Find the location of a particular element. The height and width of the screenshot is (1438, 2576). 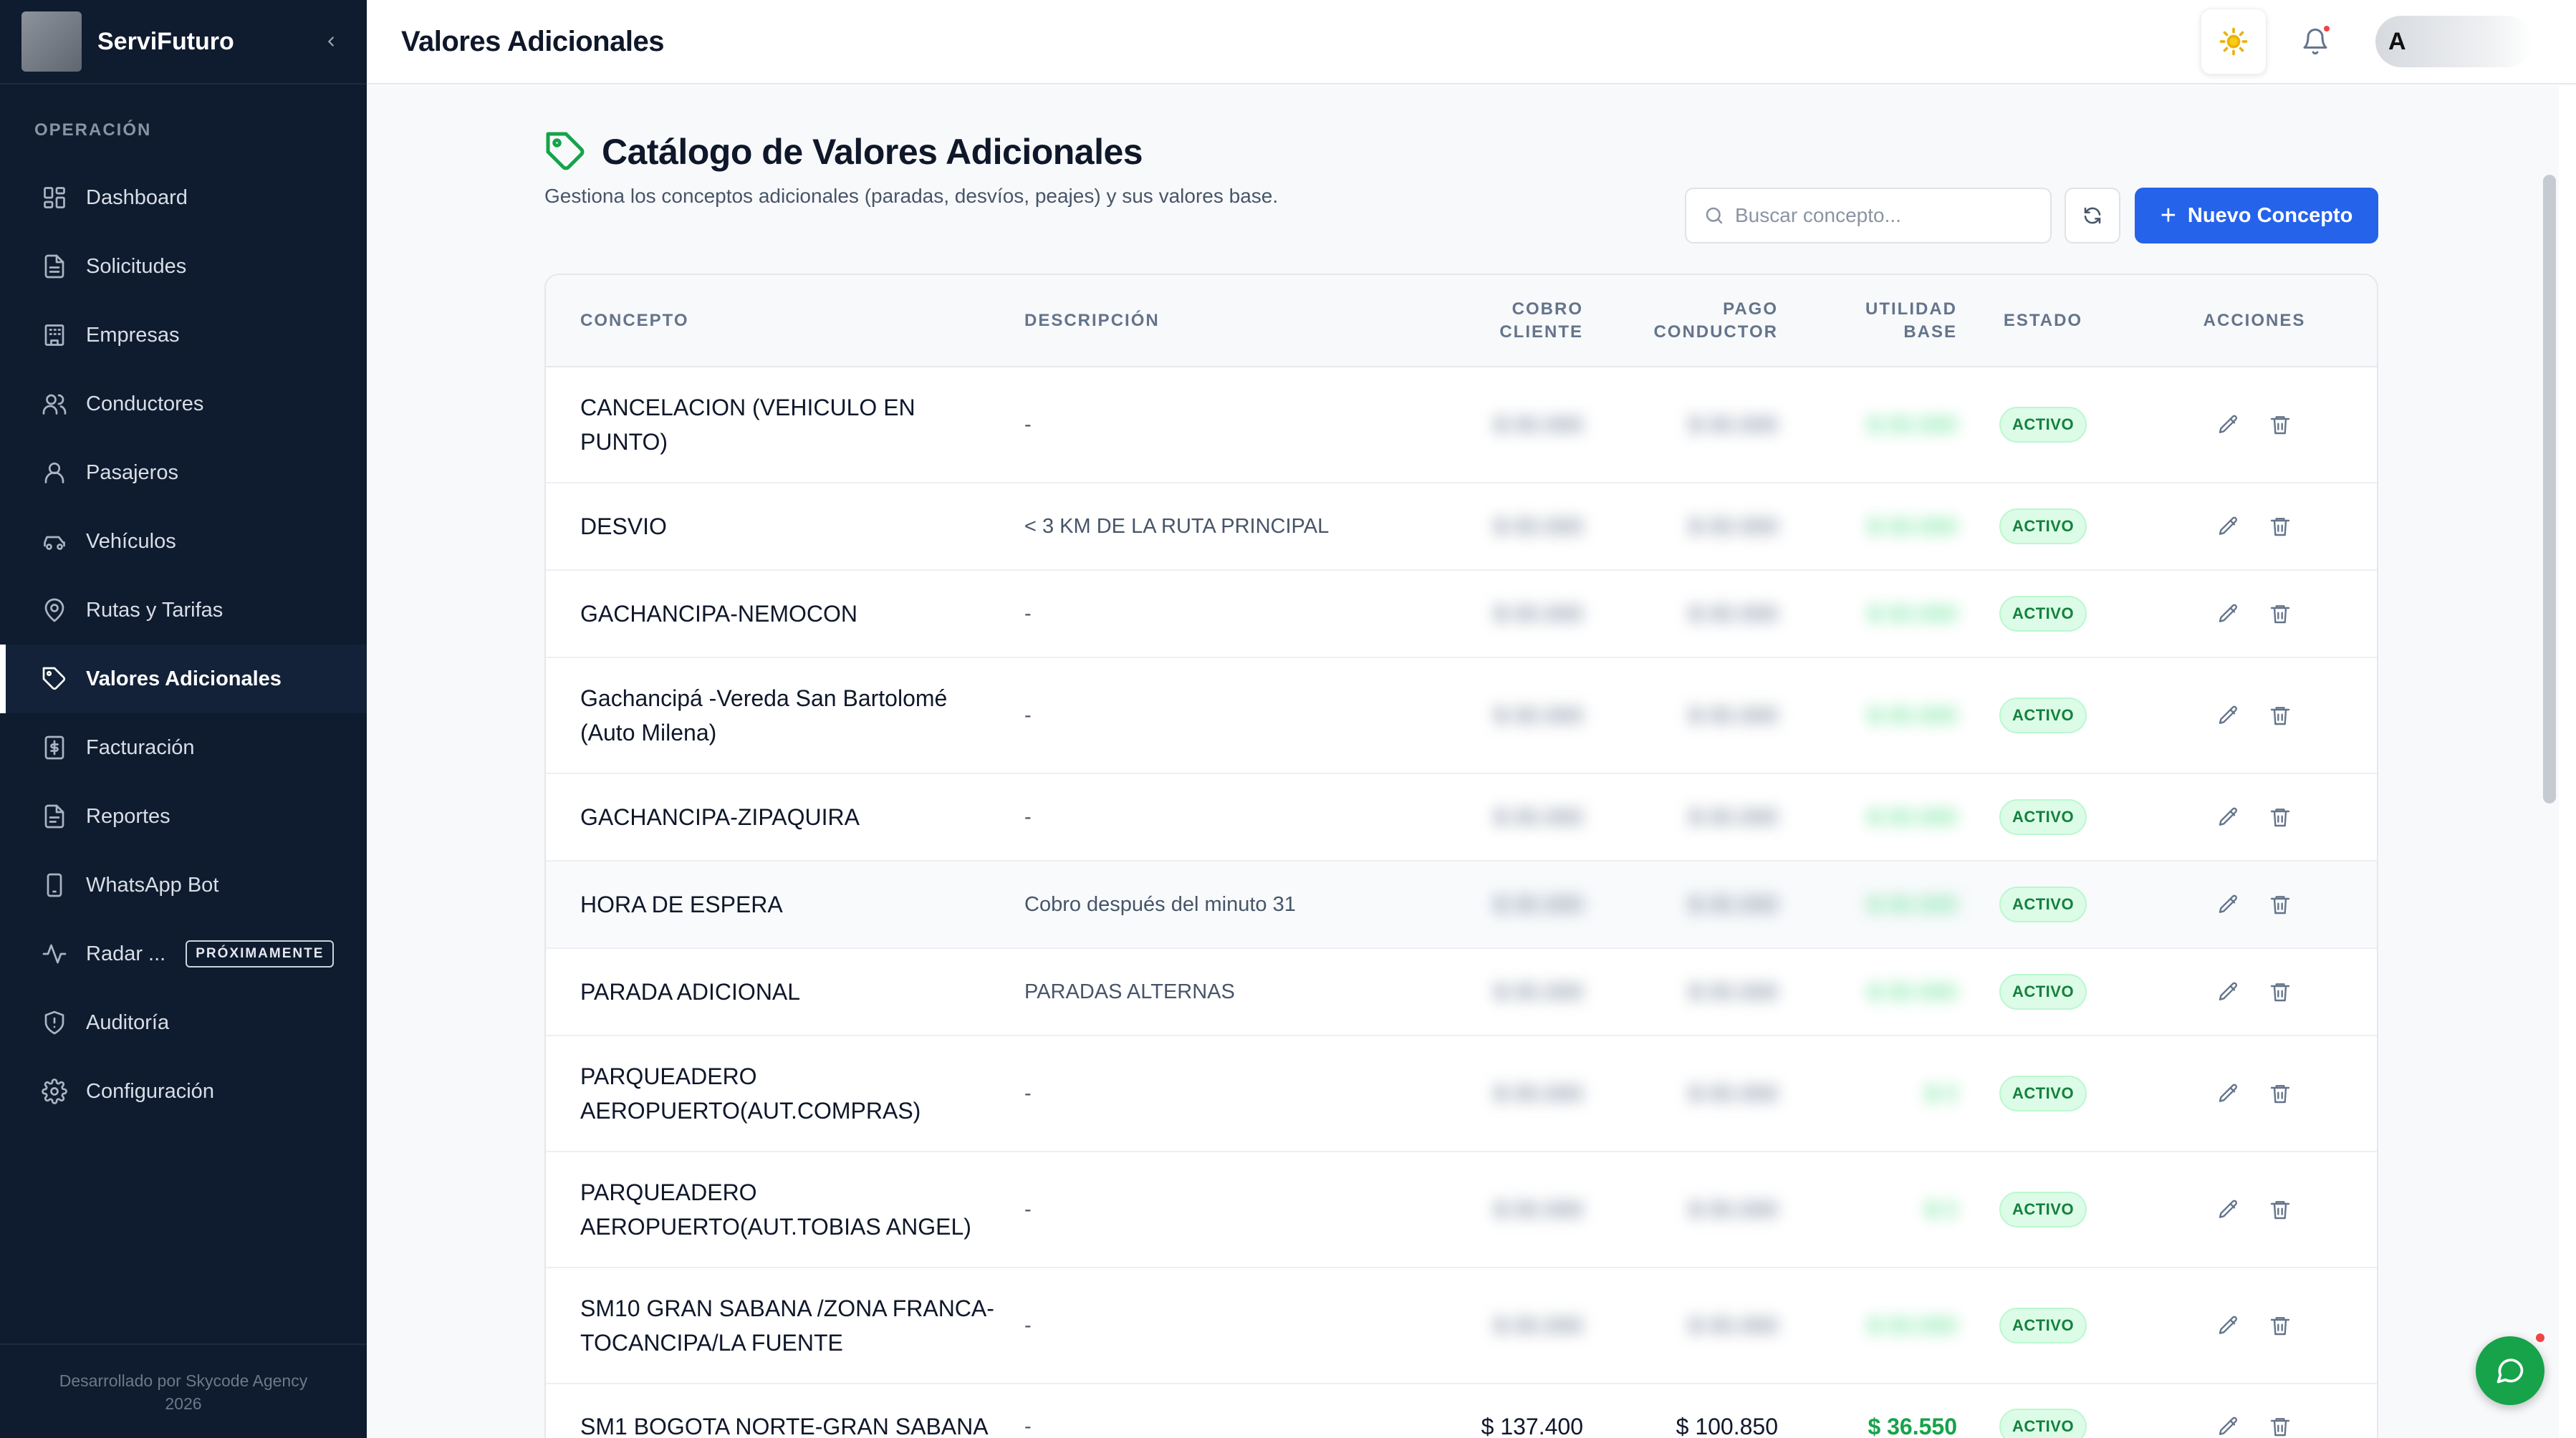

cell-descripcion: Cobro después del minuto 31 is located at coordinates (1225, 905).